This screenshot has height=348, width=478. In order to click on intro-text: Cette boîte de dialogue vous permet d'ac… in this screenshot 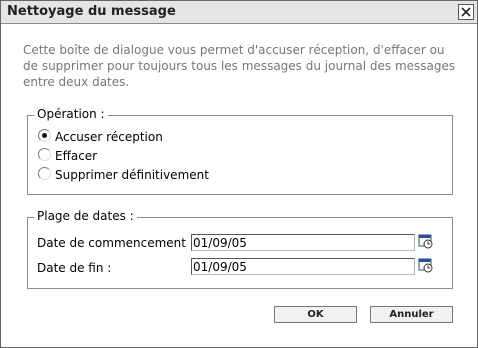, I will do `click(239, 66)`.